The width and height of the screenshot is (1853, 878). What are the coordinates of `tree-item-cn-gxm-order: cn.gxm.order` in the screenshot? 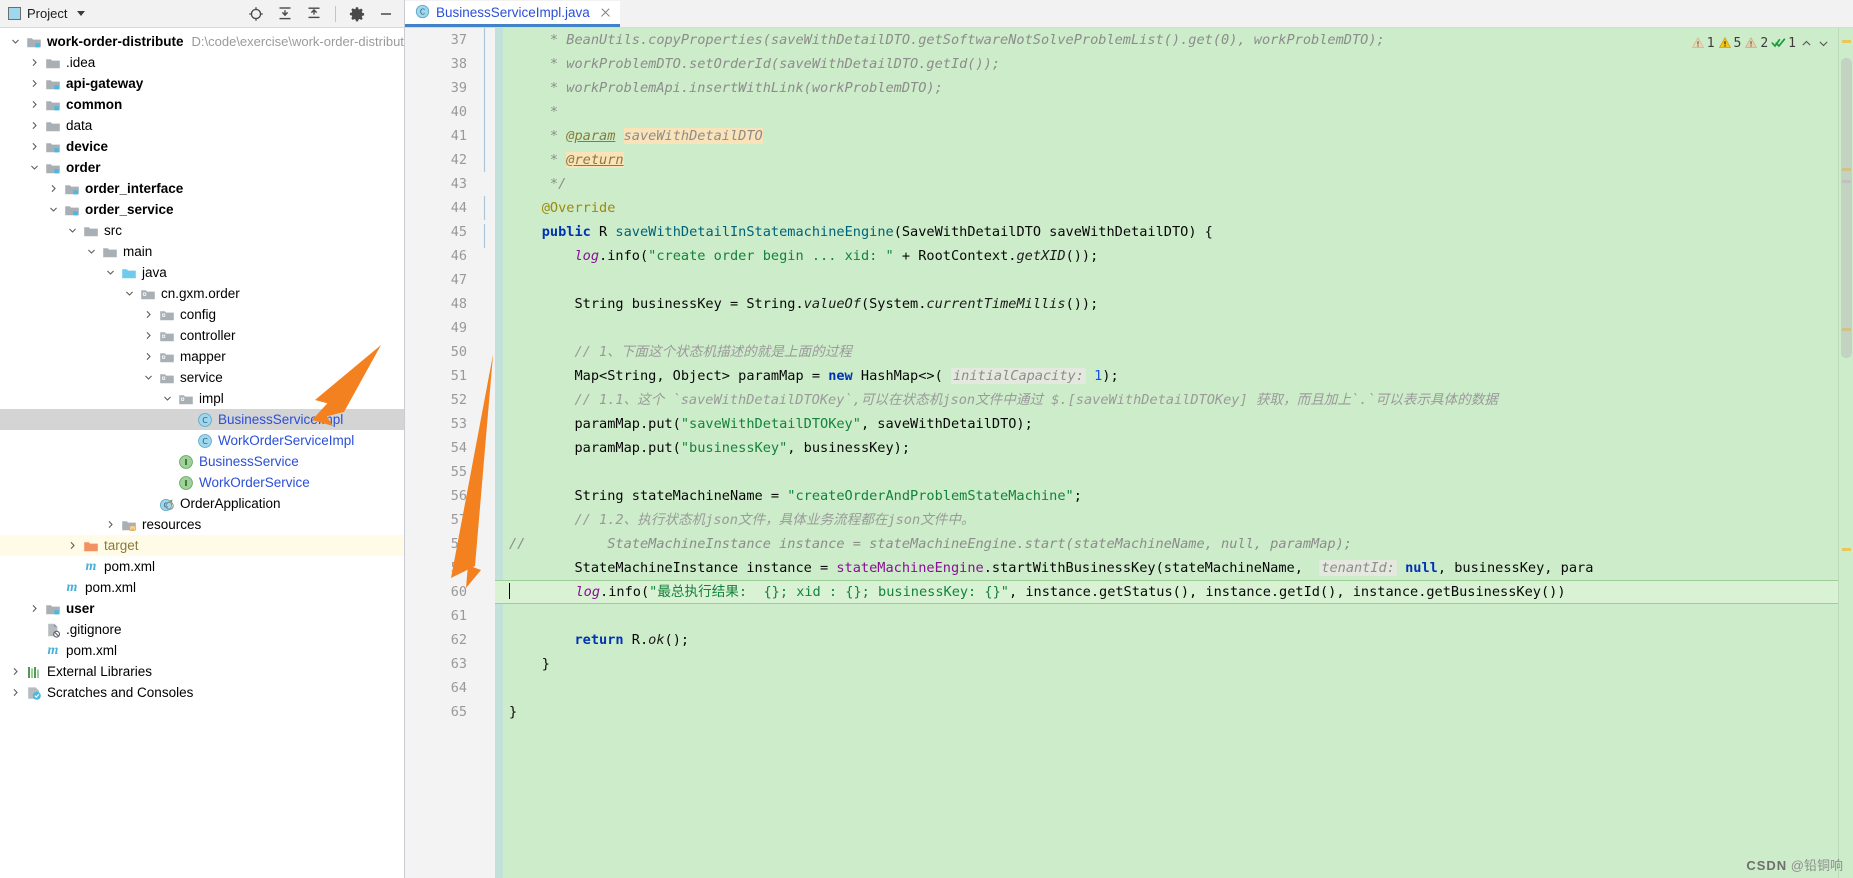 It's located at (202, 293).